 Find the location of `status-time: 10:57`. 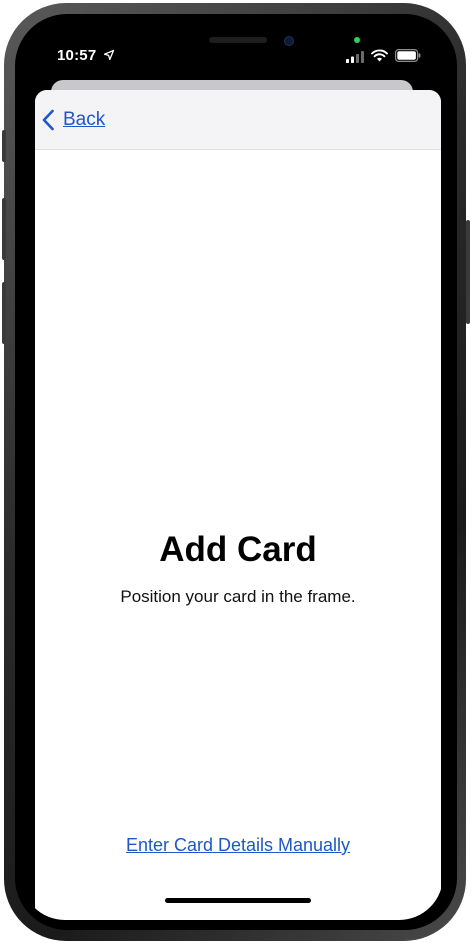

status-time: 10:57 is located at coordinates (77, 55).